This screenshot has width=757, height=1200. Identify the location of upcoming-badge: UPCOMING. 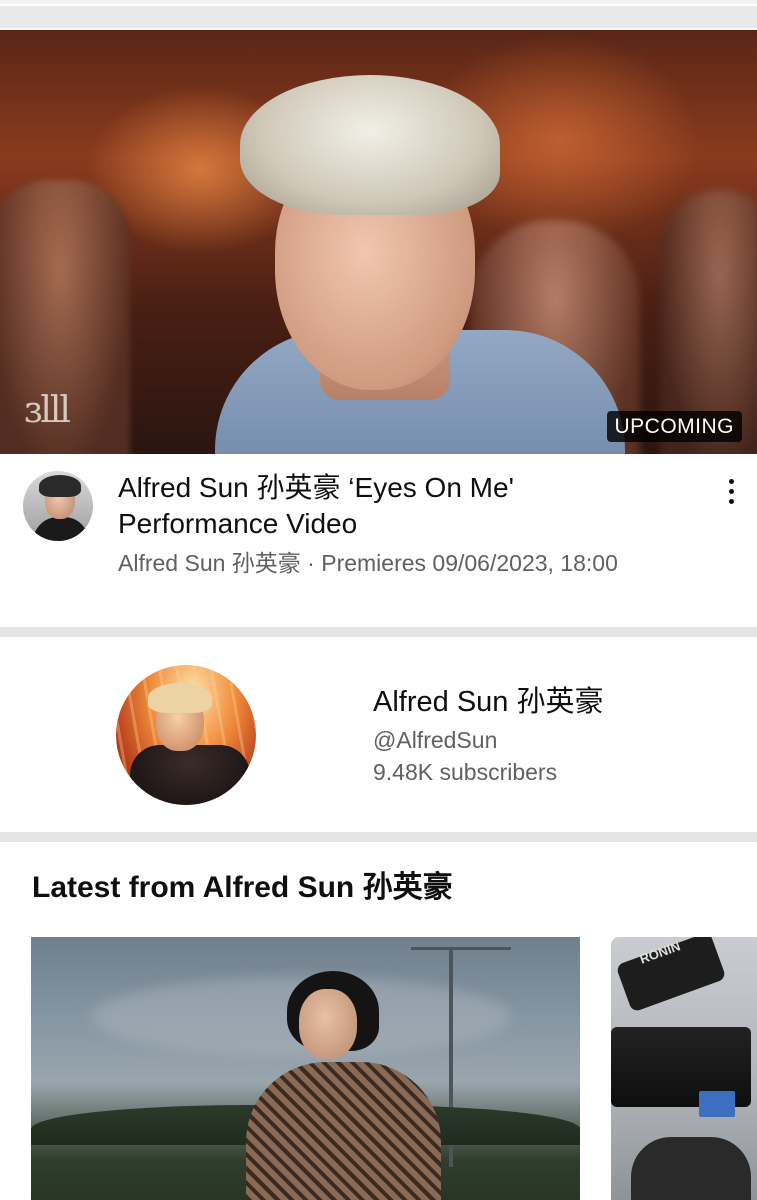
(674, 426).